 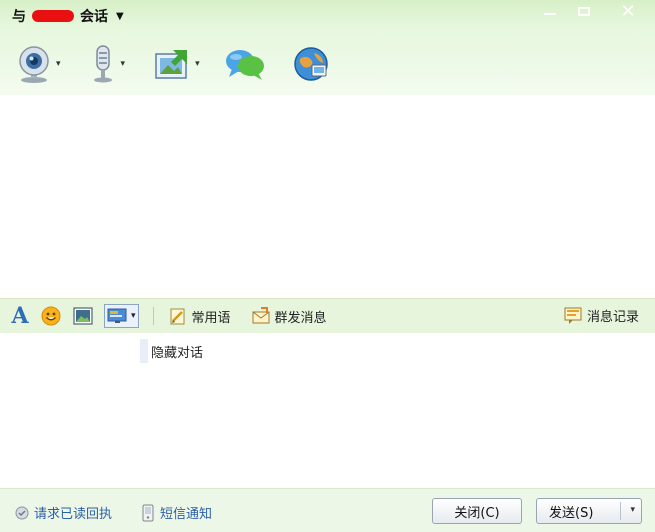 What do you see at coordinates (83, 316) in the screenshot?
I see `image-icon` at bounding box center [83, 316].